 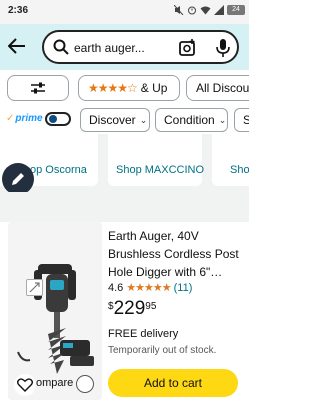 I want to click on rating-value: 4.6, so click(x=116, y=287).